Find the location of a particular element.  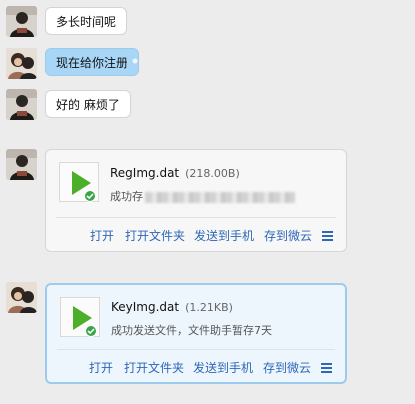

file-status-text: 成功存 is located at coordinates (126, 196).